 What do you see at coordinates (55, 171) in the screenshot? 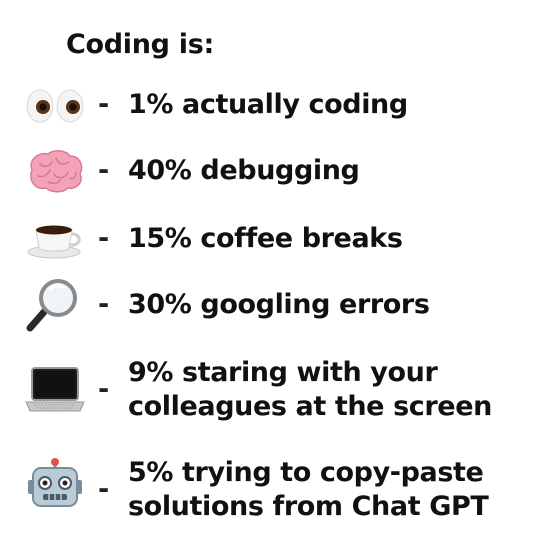
I see `brain-icon` at bounding box center [55, 171].